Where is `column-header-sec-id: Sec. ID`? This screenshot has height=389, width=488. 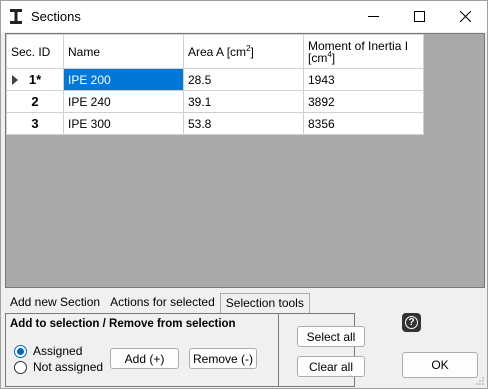
column-header-sec-id: Sec. ID is located at coordinates (35, 51).